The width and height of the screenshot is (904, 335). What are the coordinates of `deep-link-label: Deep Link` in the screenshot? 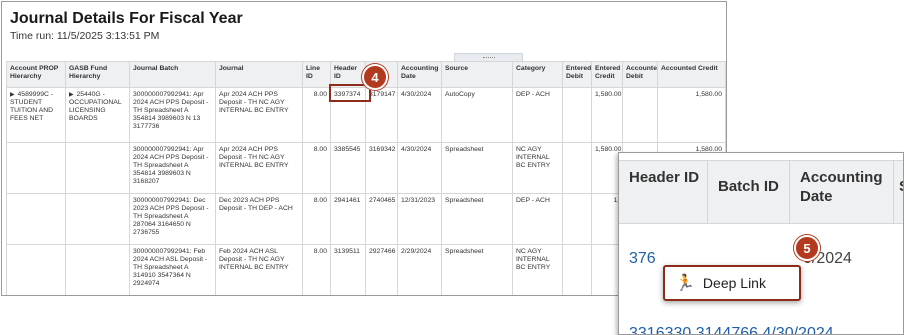 It's located at (734, 283).